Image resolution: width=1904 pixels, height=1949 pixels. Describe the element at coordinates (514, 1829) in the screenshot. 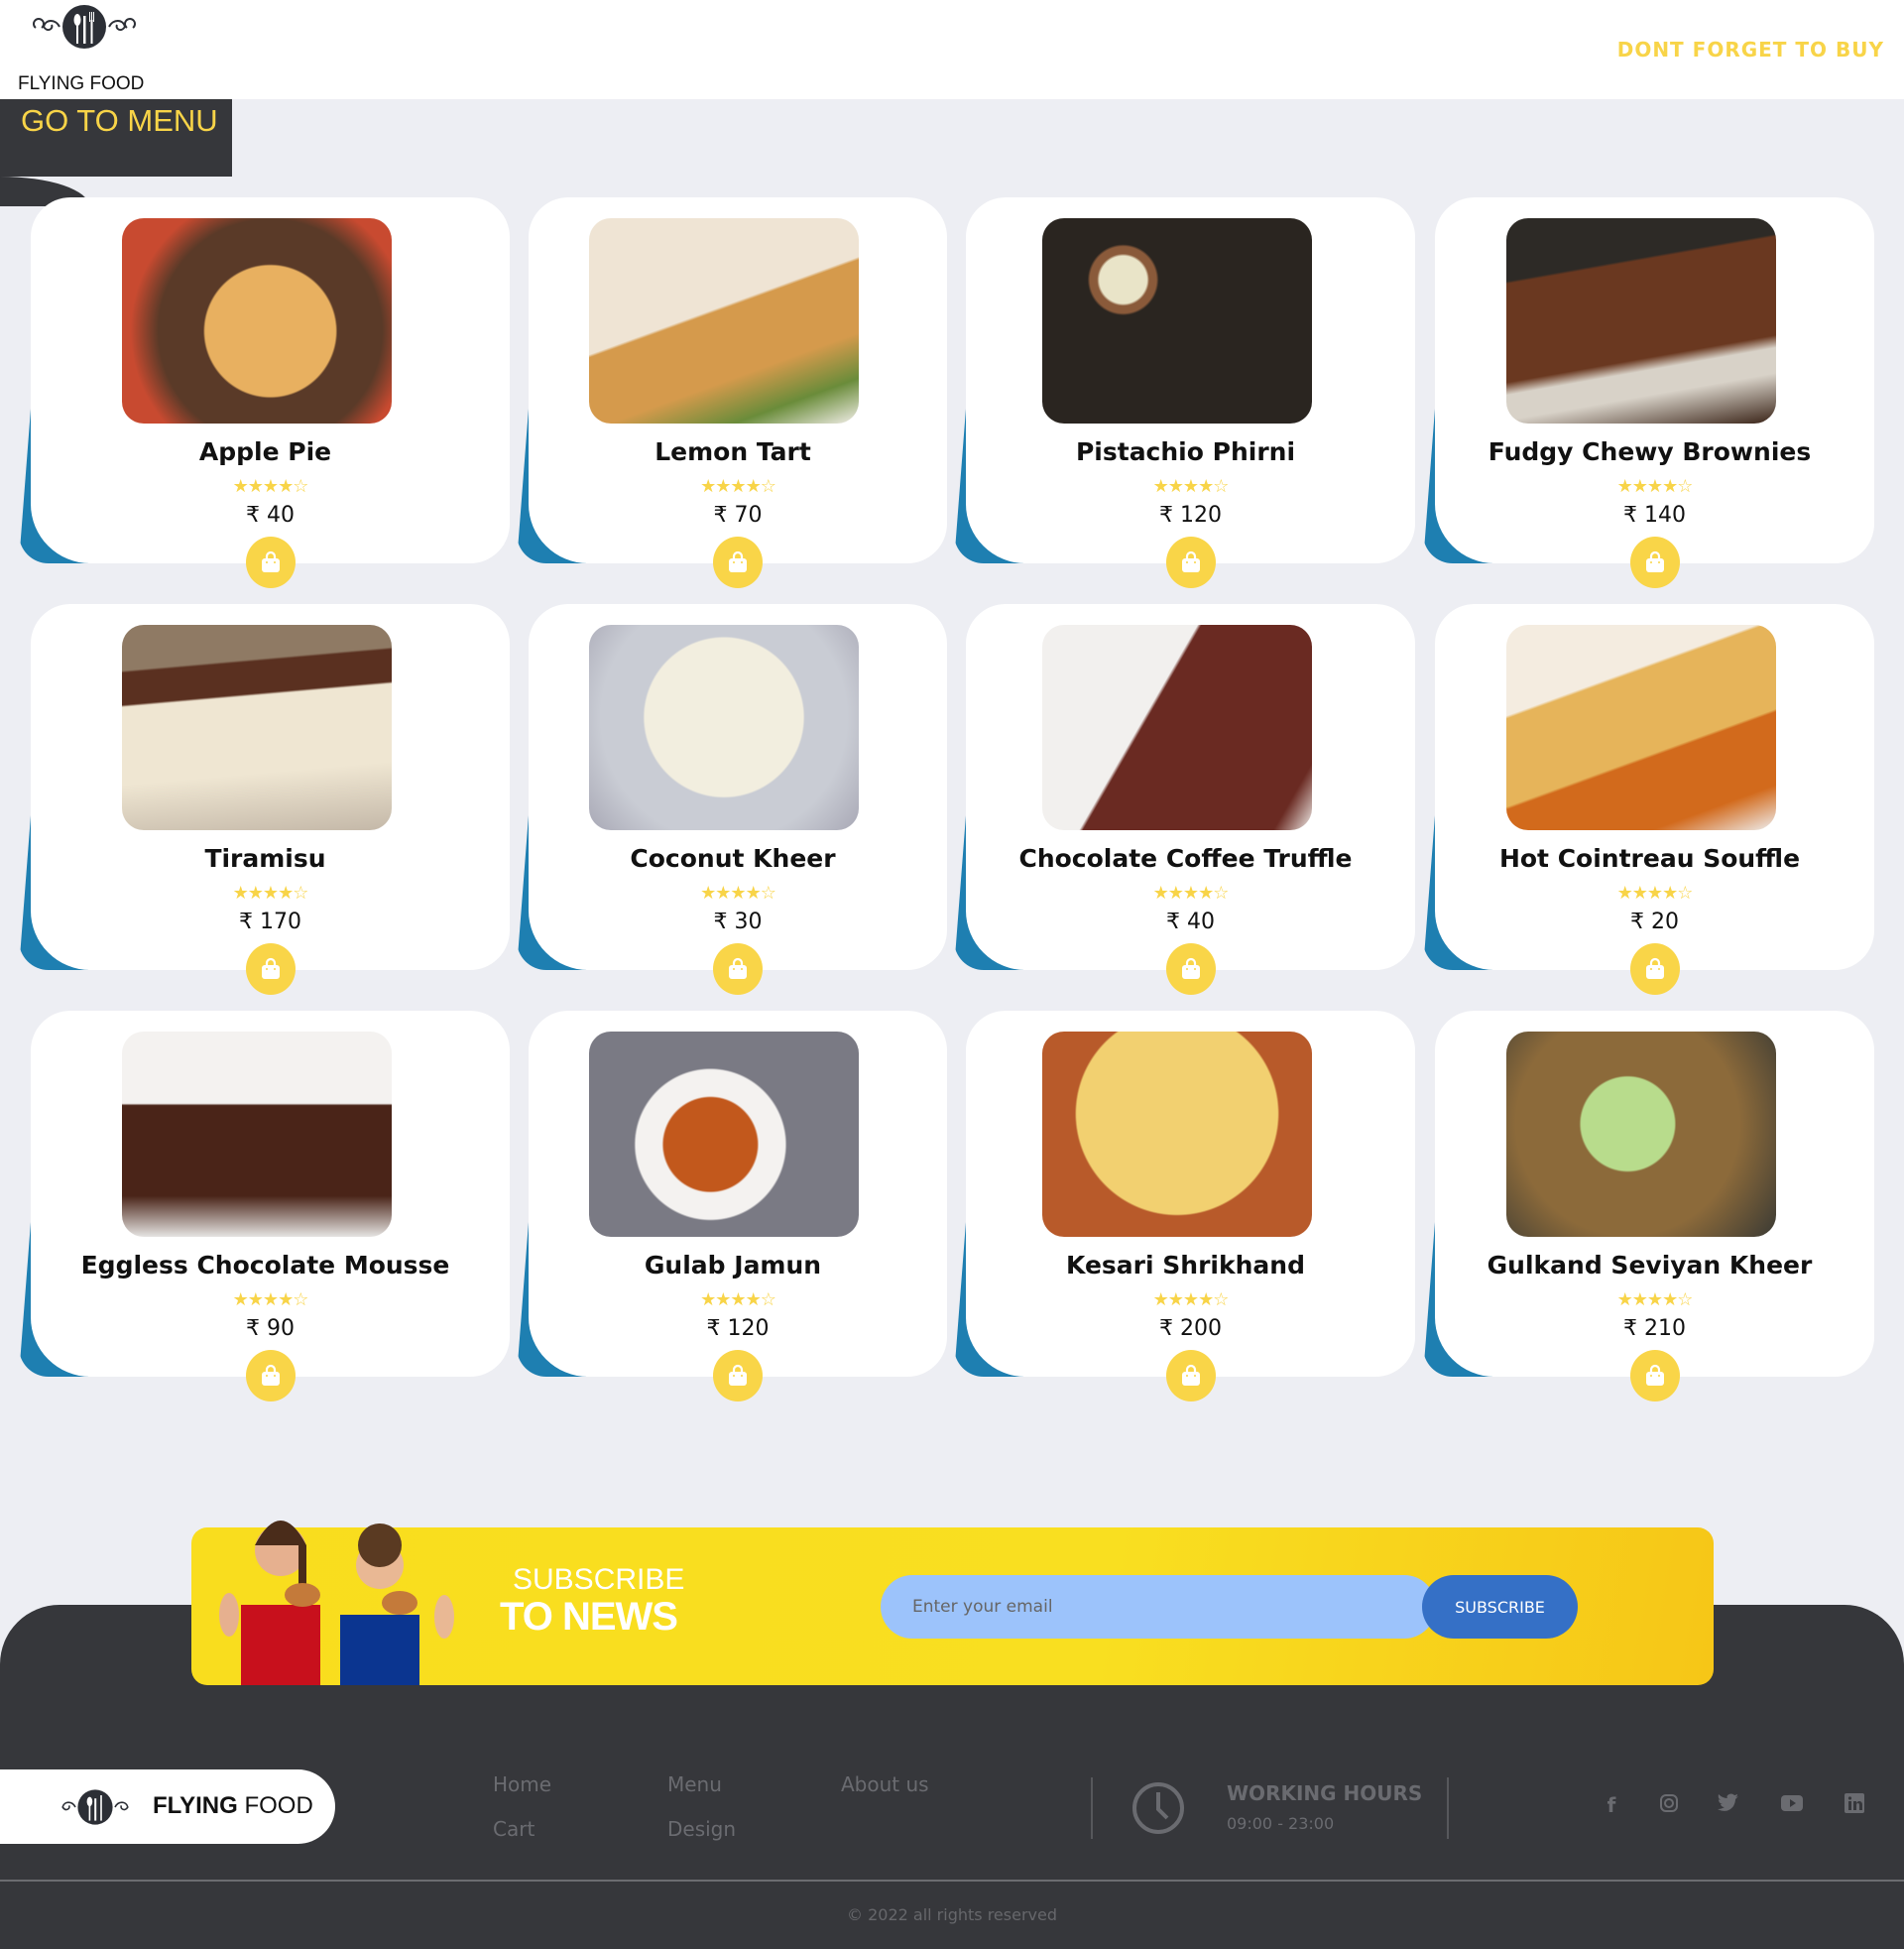

I see `footer-link-cart: Cart` at that location.